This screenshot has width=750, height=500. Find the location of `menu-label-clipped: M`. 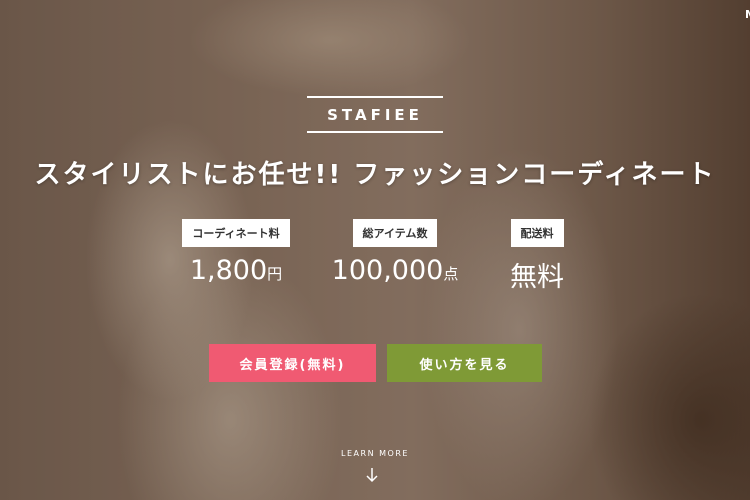

menu-label-clipped: M is located at coordinates (747, 14).